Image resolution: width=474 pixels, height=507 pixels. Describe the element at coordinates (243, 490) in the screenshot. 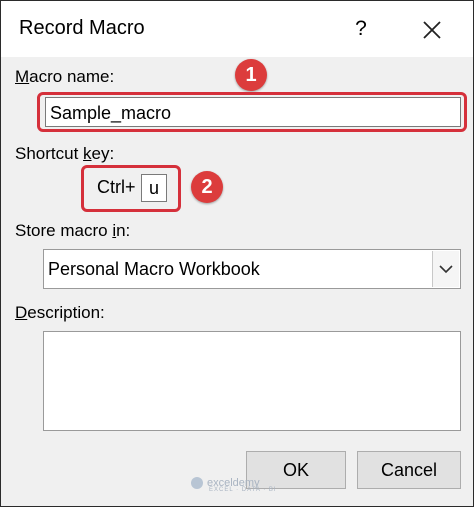

I see `watermark-tagline: EXCEL · DATA · BI` at that location.